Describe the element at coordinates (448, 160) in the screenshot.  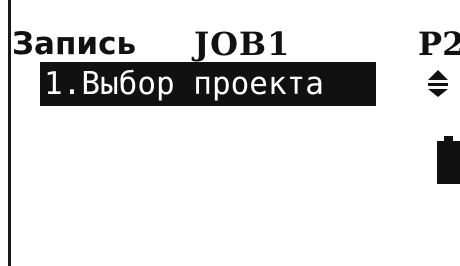
I see `battery-icon` at that location.